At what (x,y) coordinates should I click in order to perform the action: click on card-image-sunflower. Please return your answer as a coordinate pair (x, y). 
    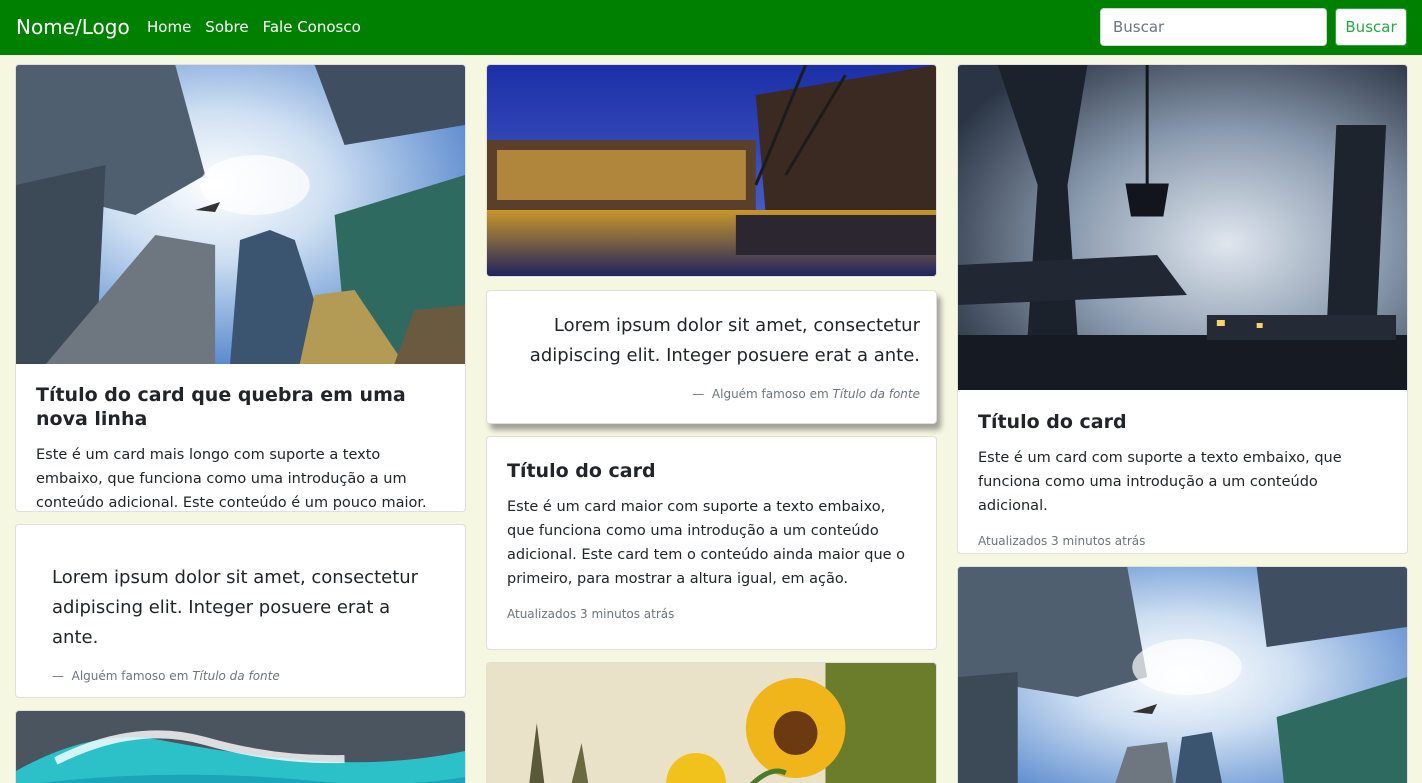
    Looking at the image, I should click on (711, 723).